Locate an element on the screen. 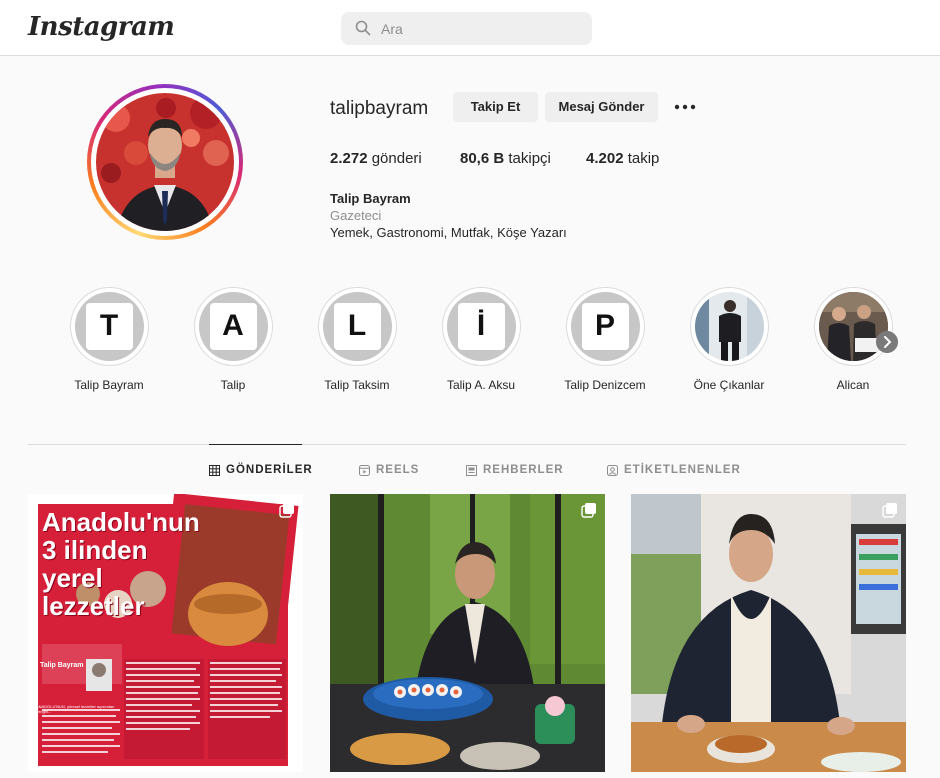 The image size is (940, 778). highlight-letter: İ is located at coordinates (481, 325).